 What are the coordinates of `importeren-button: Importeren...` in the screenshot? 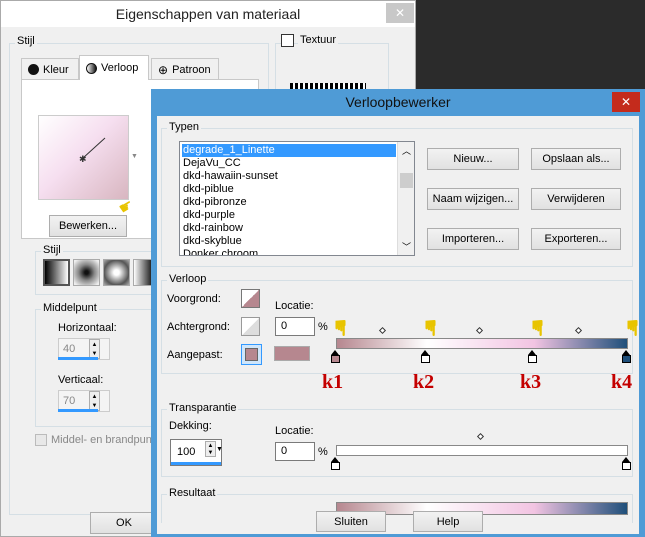 It's located at (473, 239).